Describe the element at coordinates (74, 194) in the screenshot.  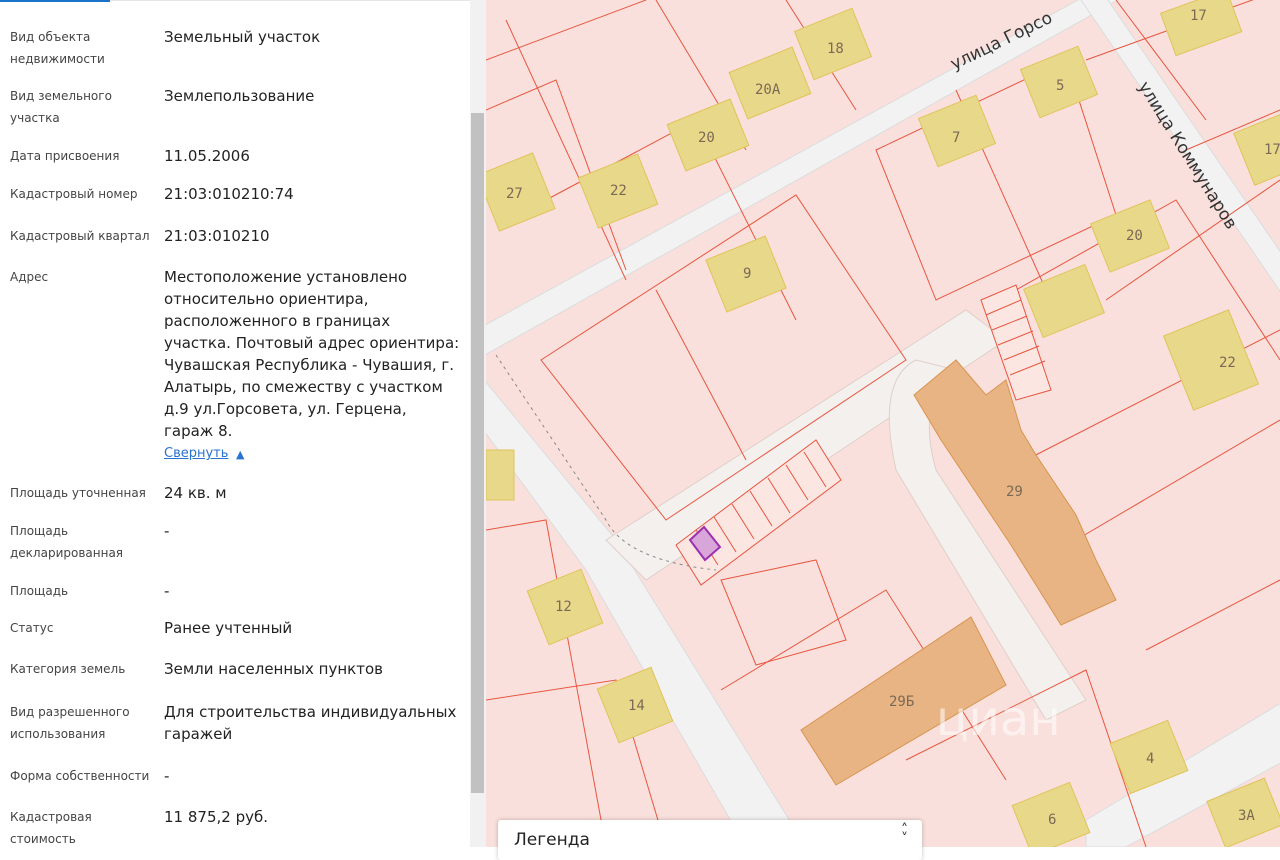
I see `info-label: Кадастровый номер` at that location.